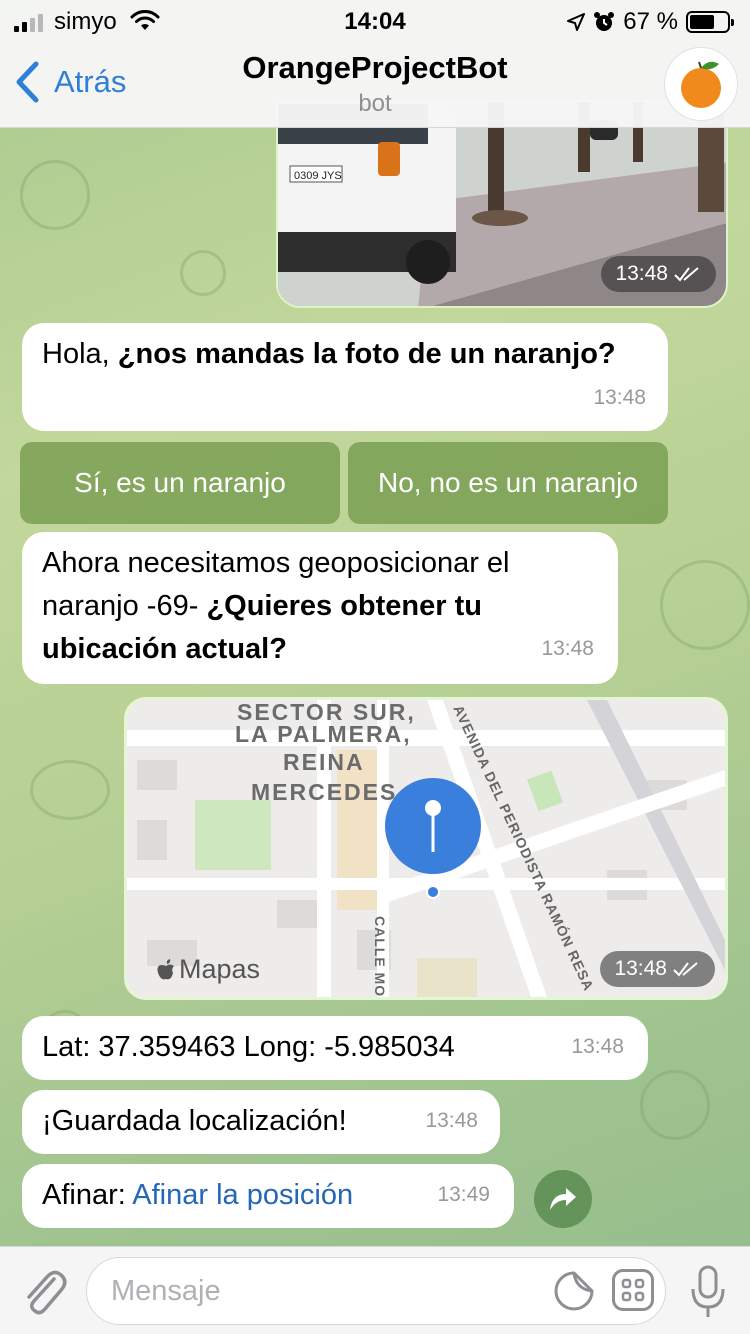 Image resolution: width=750 pixels, height=1334 pixels. I want to click on refine-position-link: Afinar la posición, so click(242, 1195).